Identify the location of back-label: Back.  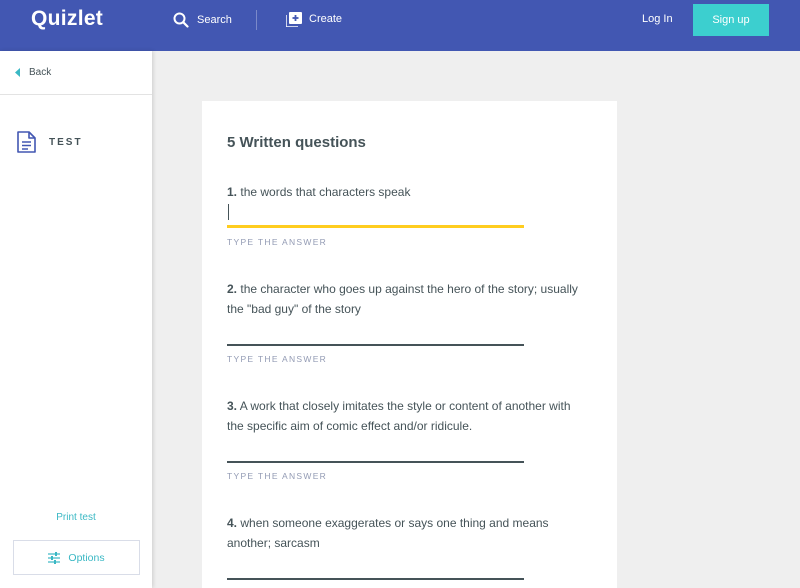
(40, 72).